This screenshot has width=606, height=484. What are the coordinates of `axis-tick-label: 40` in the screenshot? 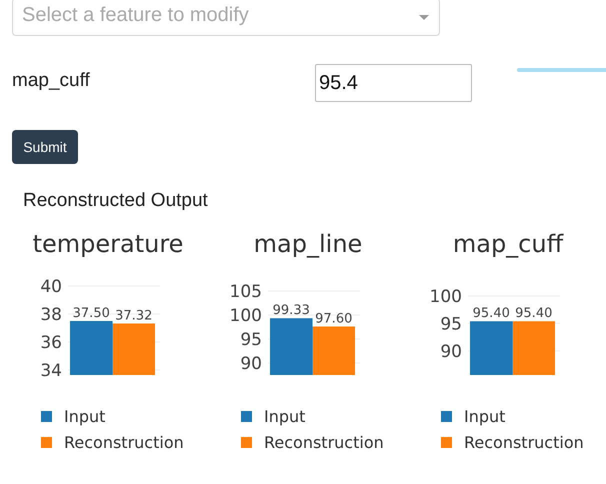 It's located at (51, 287).